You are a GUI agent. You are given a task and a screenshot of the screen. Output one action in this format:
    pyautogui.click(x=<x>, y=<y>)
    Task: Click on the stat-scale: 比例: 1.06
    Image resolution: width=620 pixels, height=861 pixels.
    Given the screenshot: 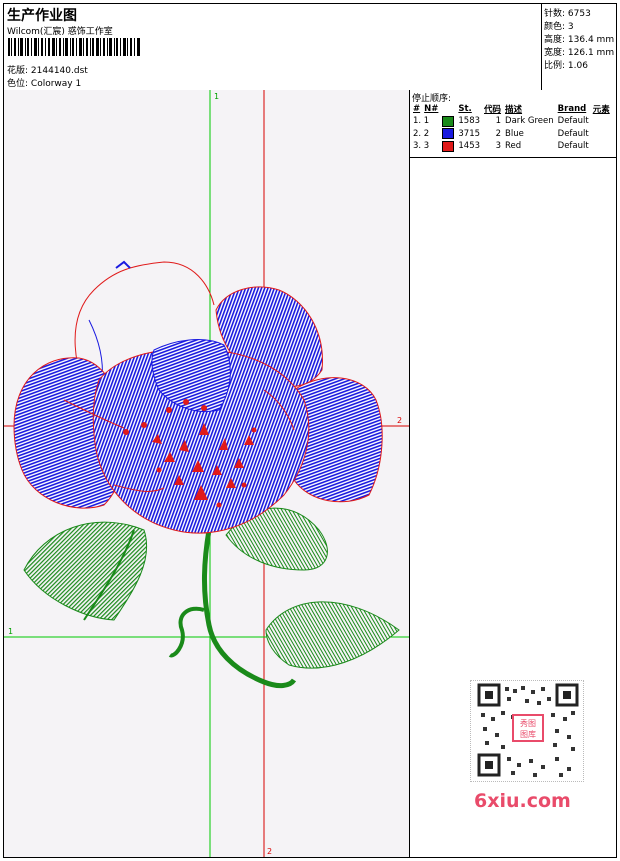 What is the action you would take?
    pyautogui.click(x=566, y=66)
    